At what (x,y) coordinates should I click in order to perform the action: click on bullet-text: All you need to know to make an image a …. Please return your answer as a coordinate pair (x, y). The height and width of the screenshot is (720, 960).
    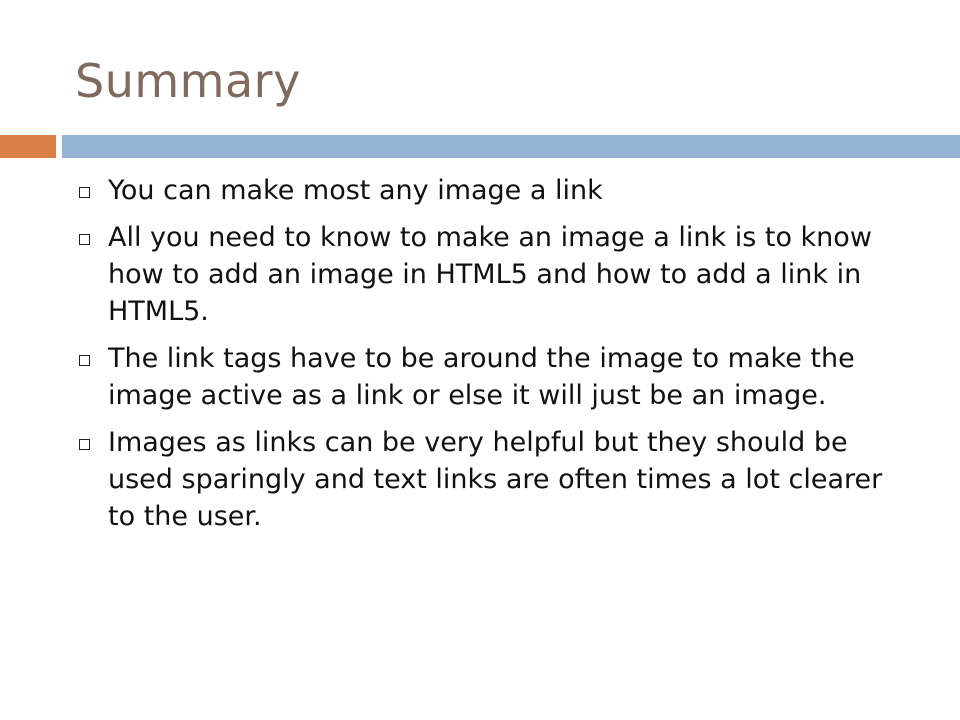
    Looking at the image, I should click on (490, 274).